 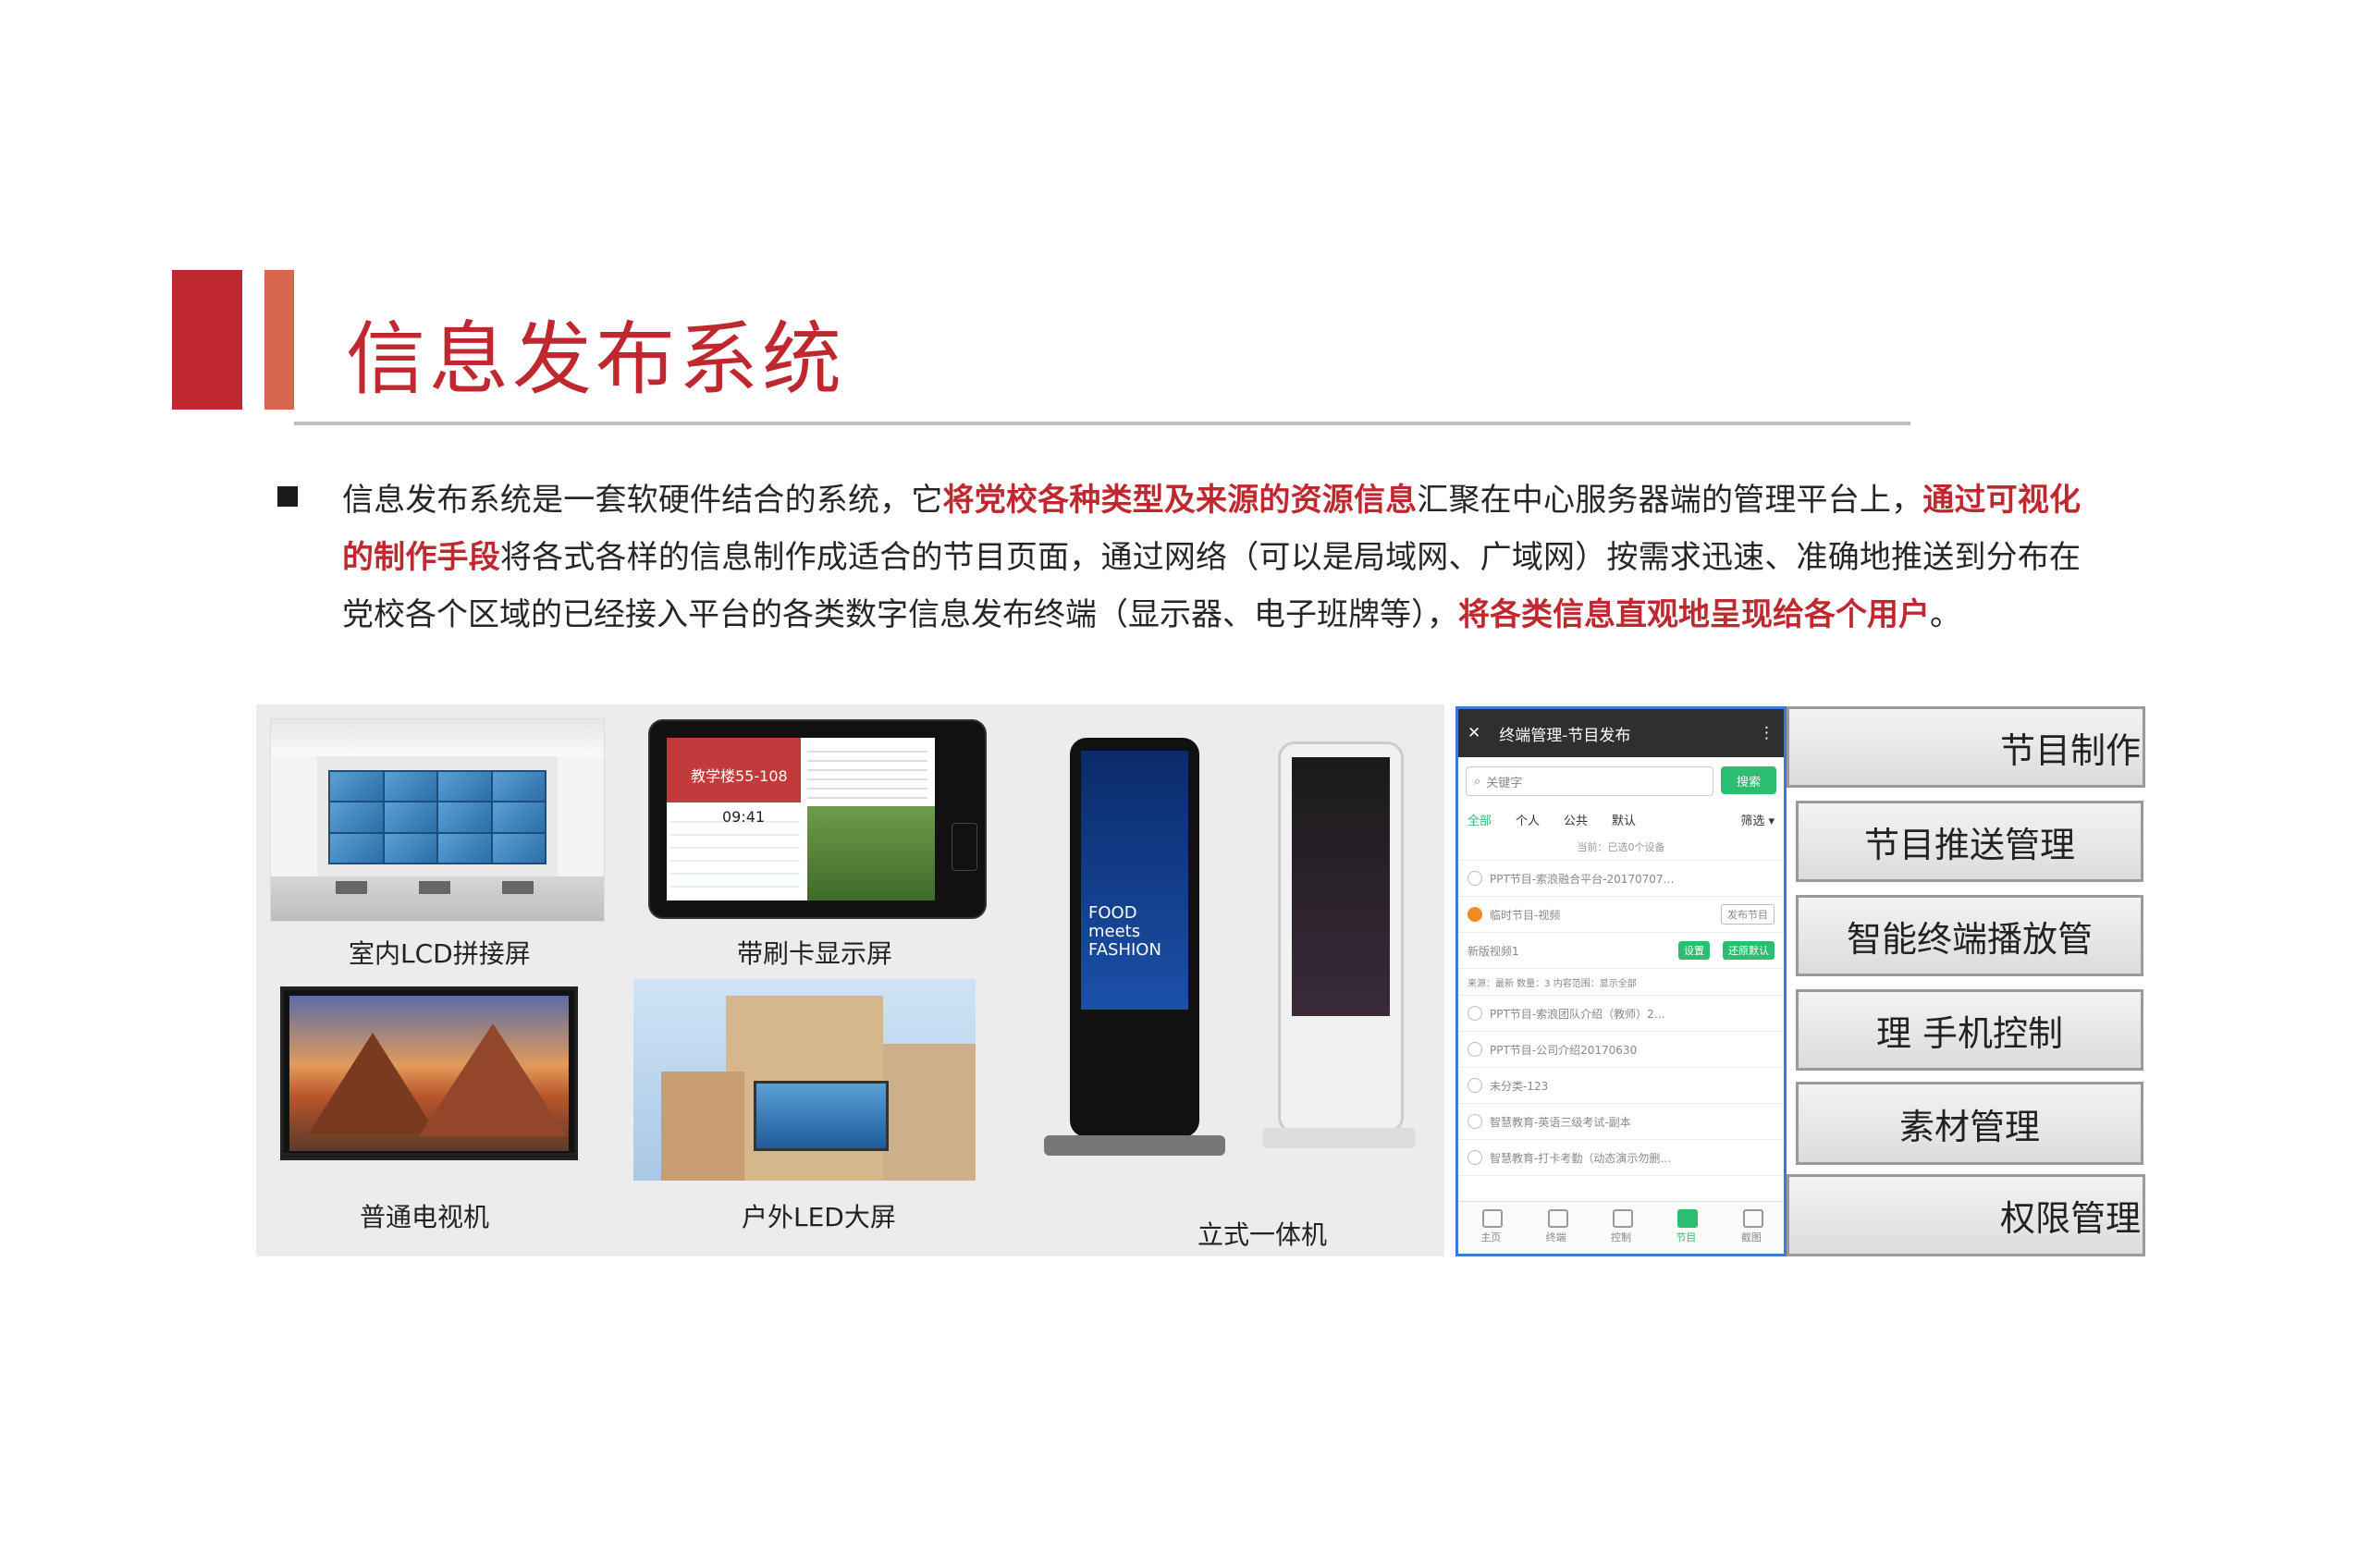 I want to click on search-input: ⌕ 关键字, so click(x=1590, y=781).